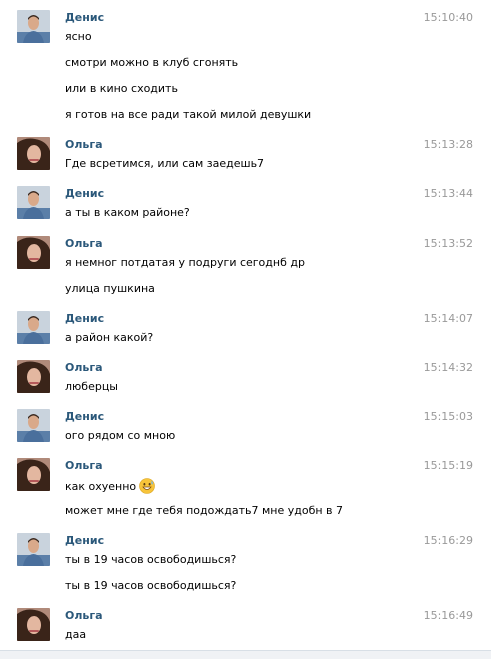 The image size is (491, 659). I want to click on message-timestamp: 15:14:32, so click(448, 367).